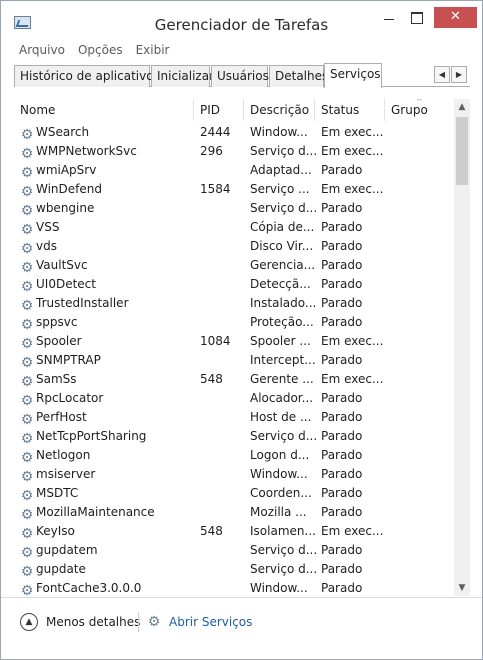  Describe the element at coordinates (108, 587) in the screenshot. I see `service-name: ⚙ FontCache3.0.0.0` at that location.